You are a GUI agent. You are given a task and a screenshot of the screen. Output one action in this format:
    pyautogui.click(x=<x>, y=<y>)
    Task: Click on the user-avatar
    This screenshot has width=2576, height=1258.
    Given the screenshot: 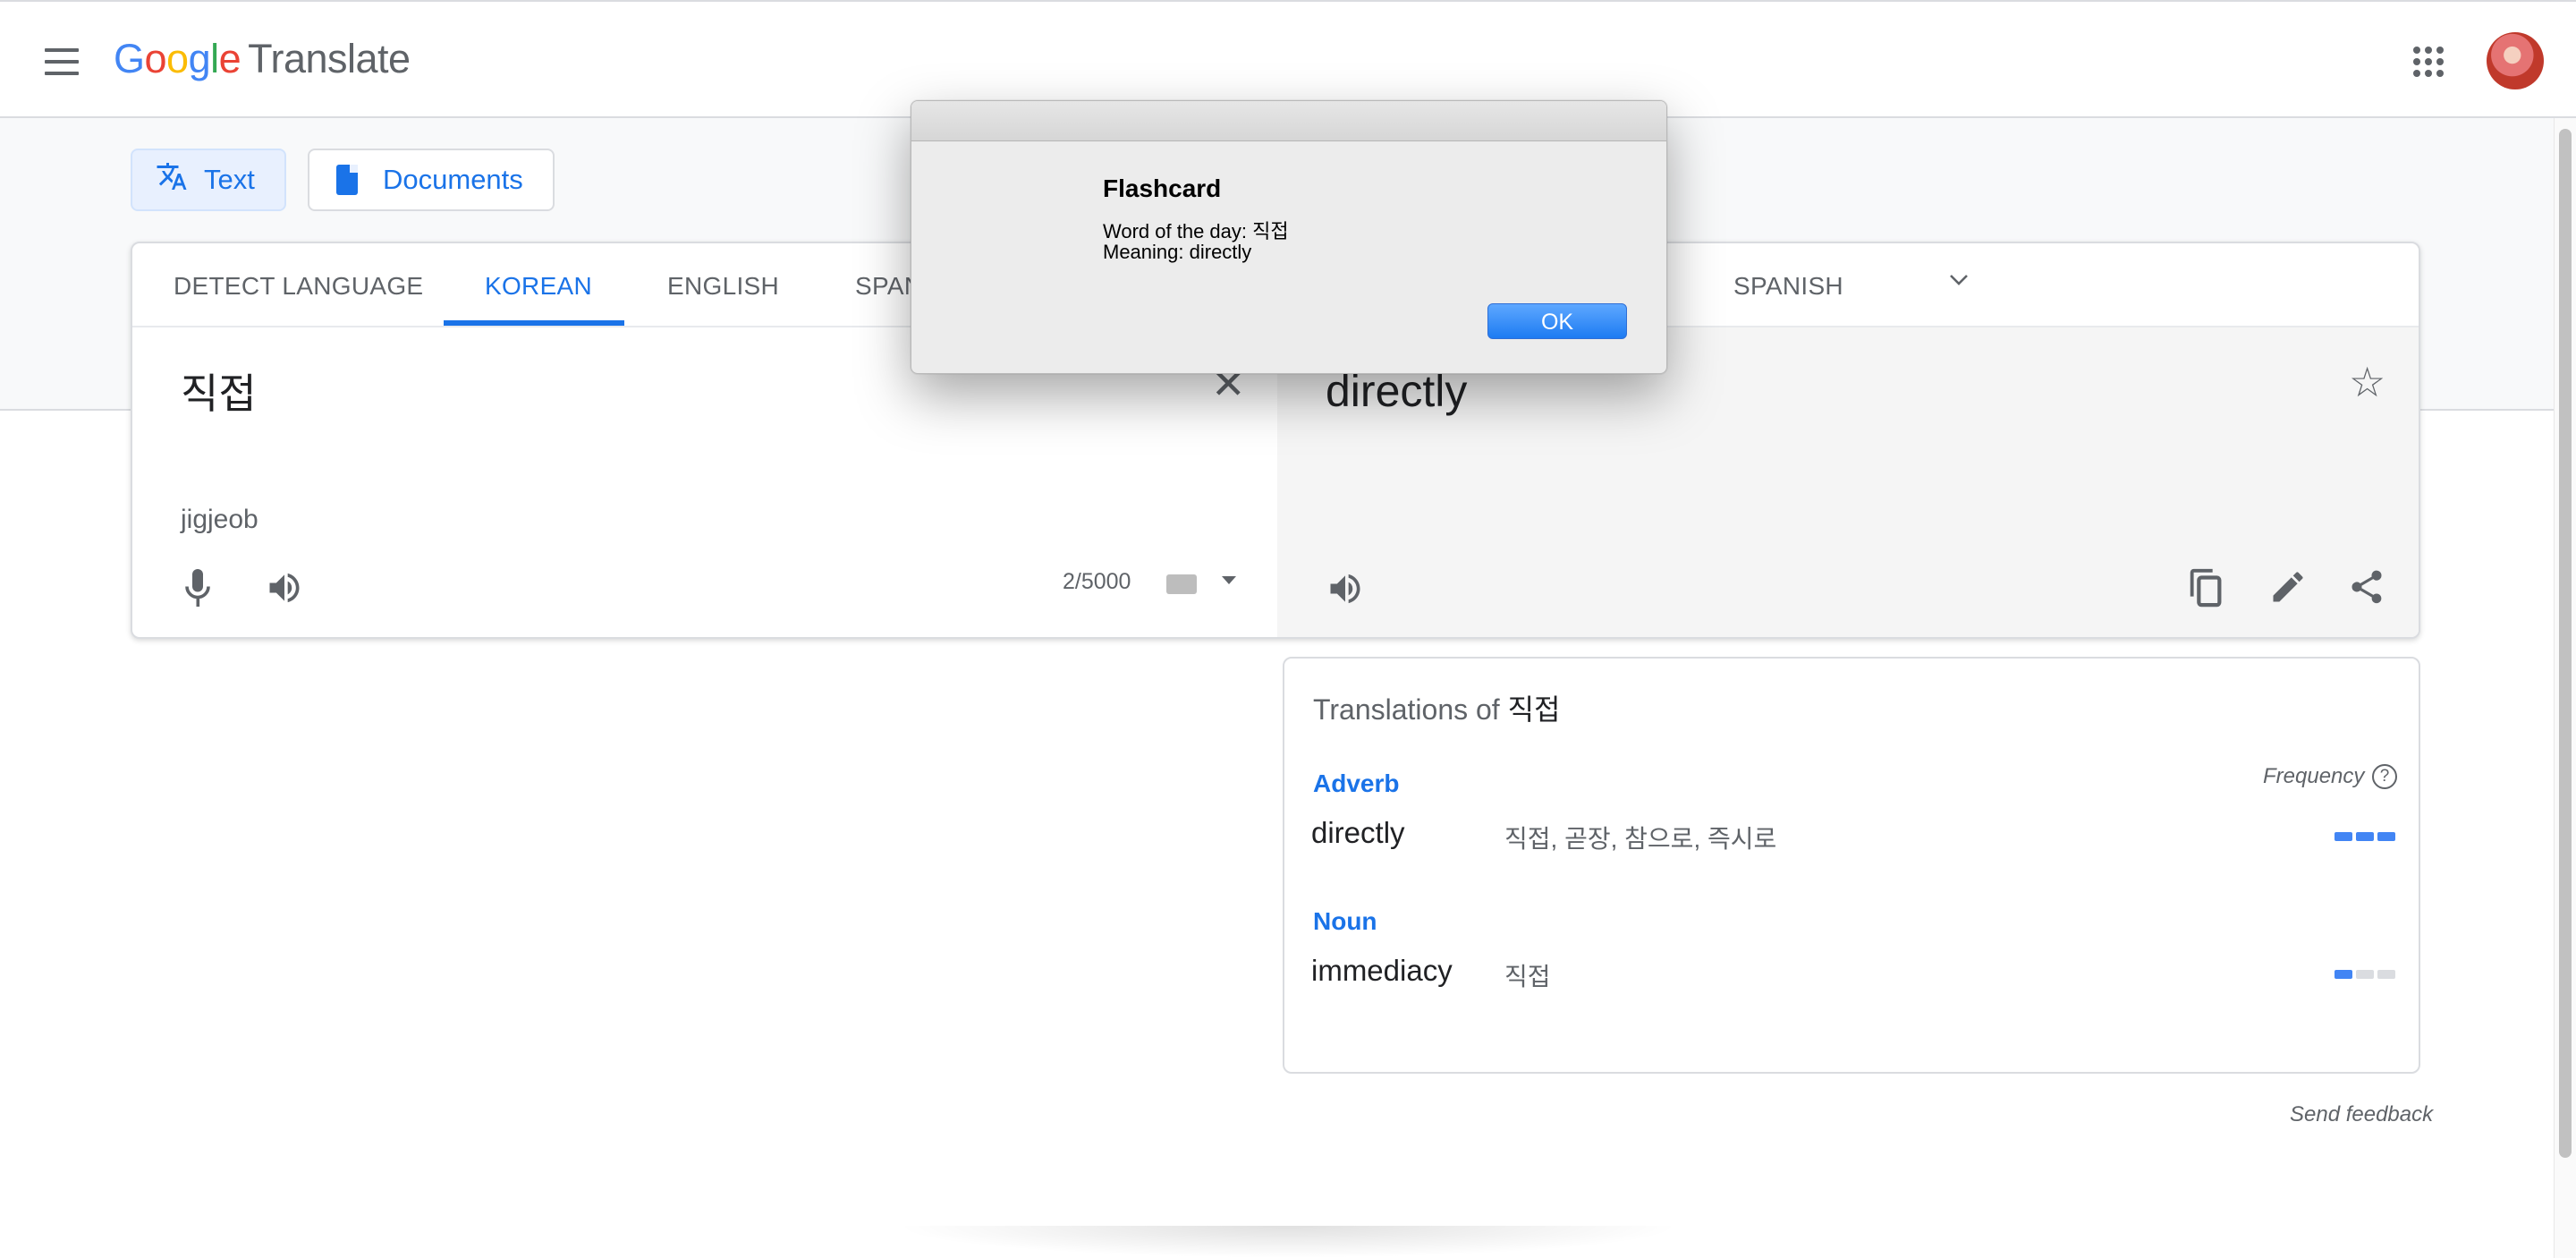 What is the action you would take?
    pyautogui.click(x=2515, y=61)
    